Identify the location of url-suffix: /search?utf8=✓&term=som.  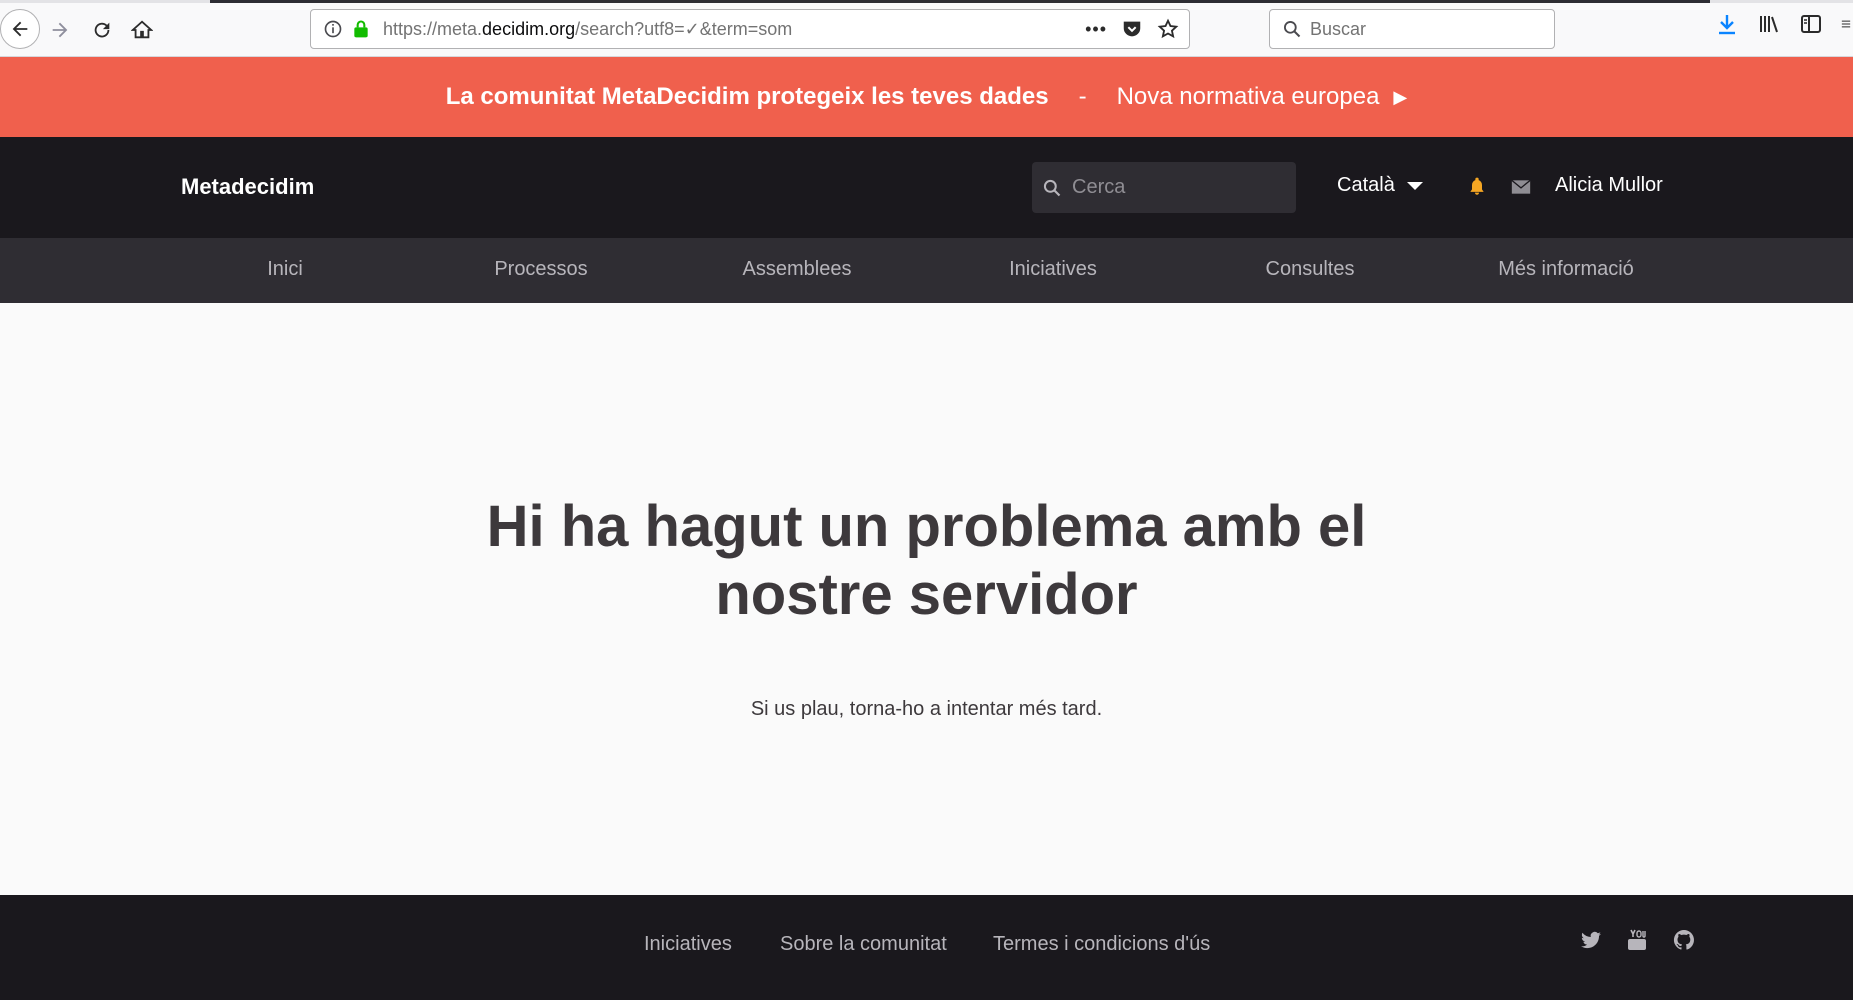
(684, 28).